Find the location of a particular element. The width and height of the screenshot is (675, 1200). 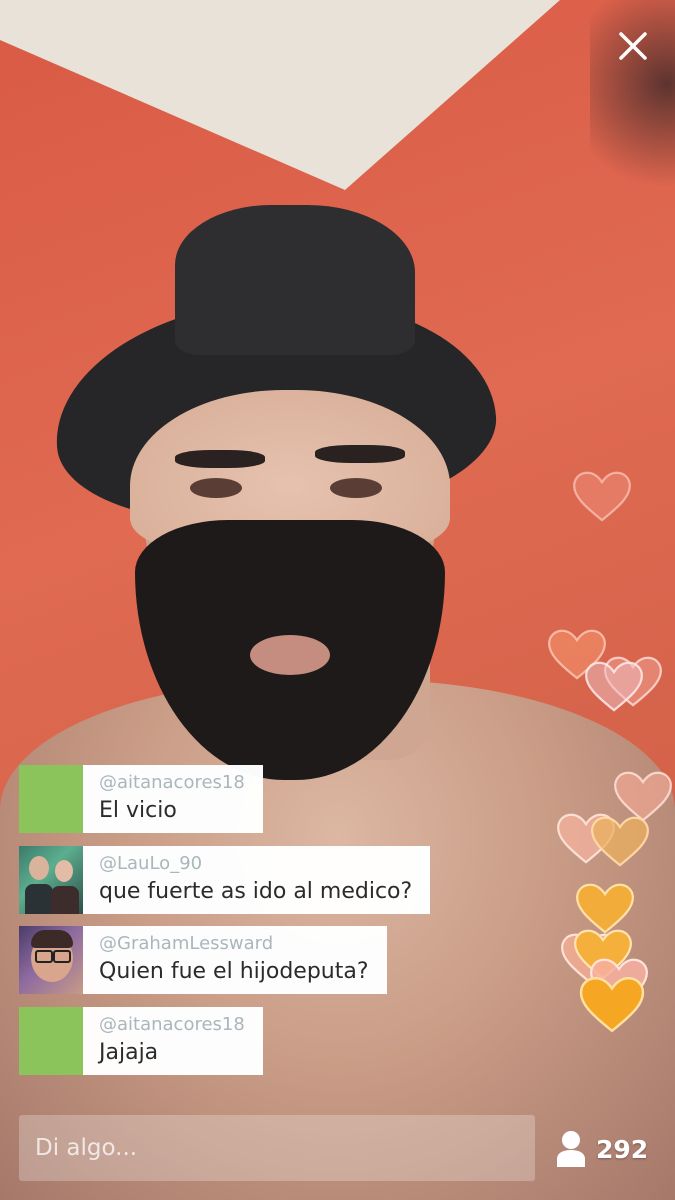

viewer-count-value: 292 is located at coordinates (622, 1149).